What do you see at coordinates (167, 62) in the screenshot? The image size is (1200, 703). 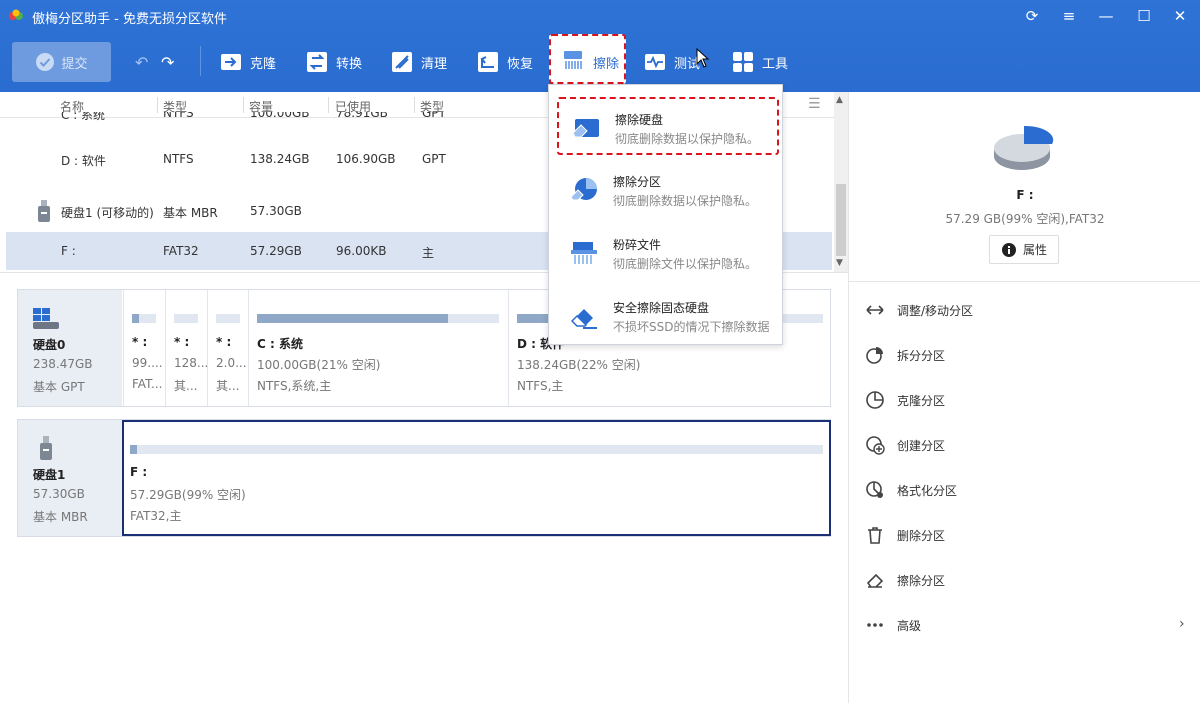 I see `redo-icon: ↷` at bounding box center [167, 62].